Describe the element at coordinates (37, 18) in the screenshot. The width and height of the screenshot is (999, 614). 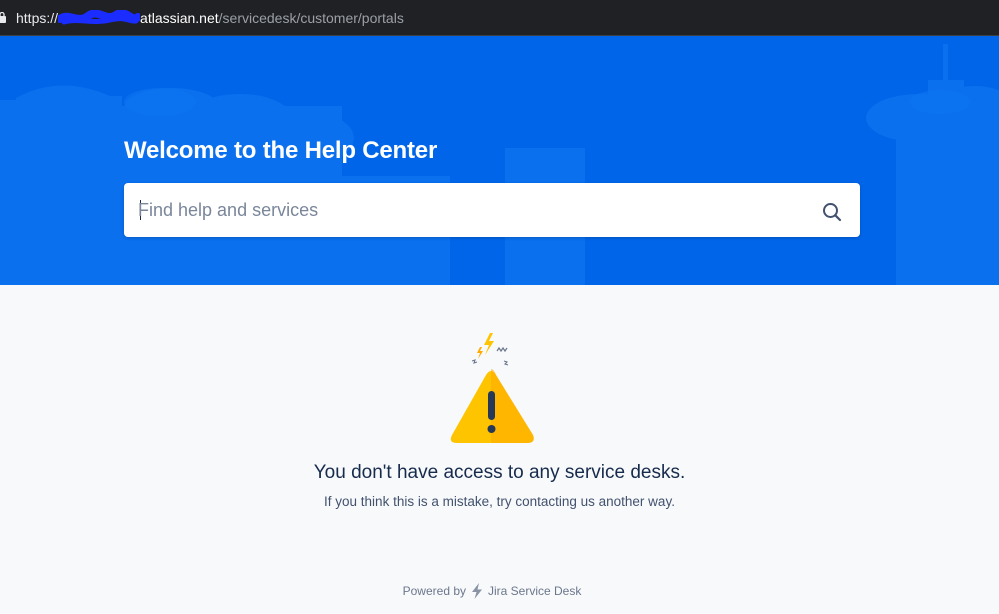
I see `url-scheme: https://` at that location.